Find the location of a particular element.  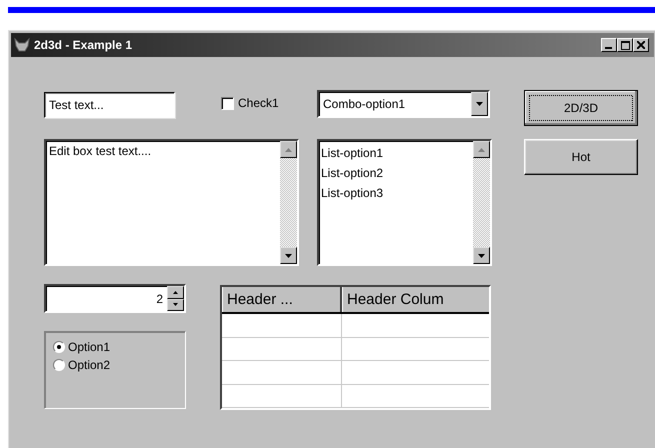

cat-icon is located at coordinates (22, 45).